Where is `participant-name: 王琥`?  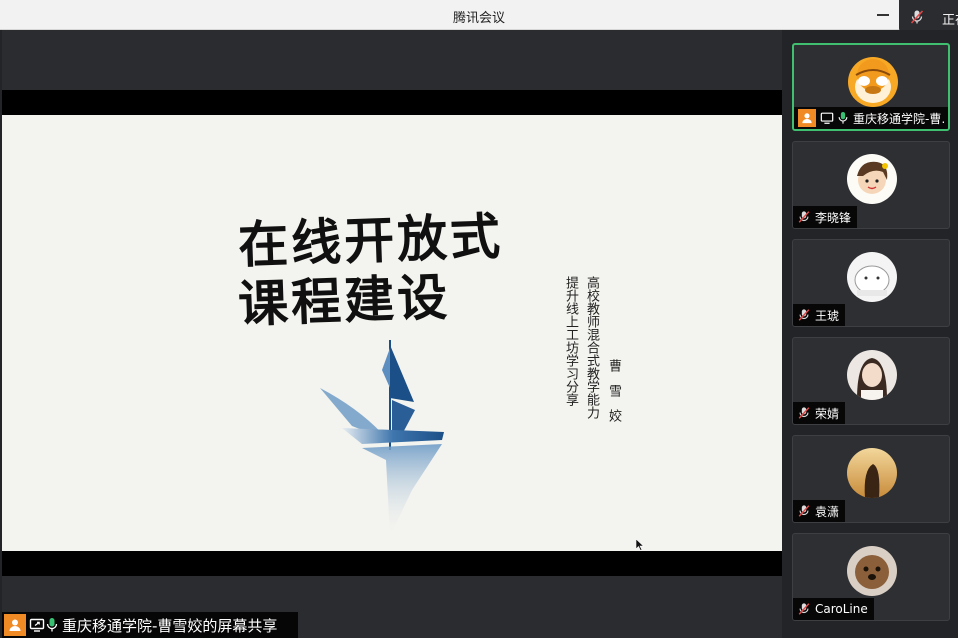
participant-name: 王琥 is located at coordinates (827, 315).